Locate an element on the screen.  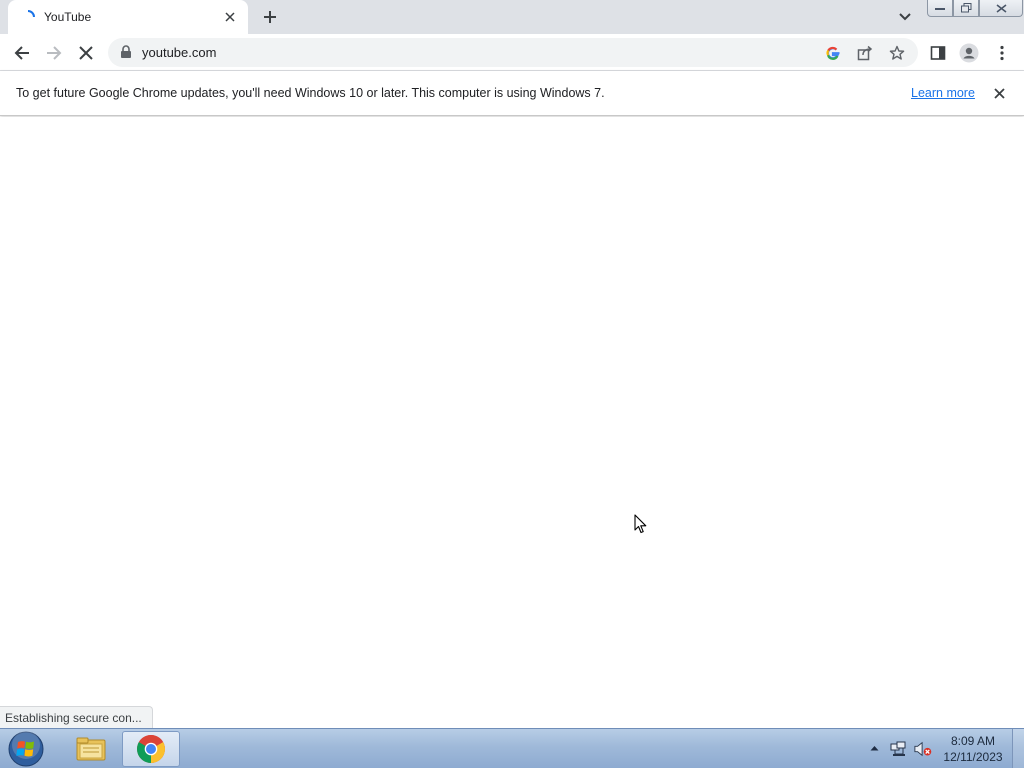
clock-time: 8:09 AM is located at coordinates (973, 741).